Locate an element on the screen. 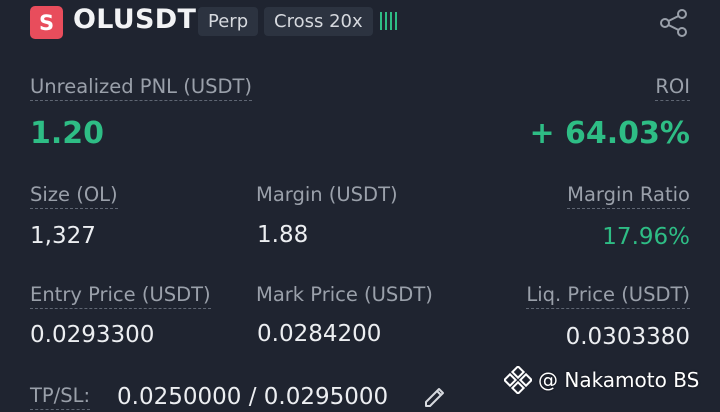  margin-ratio-value: 17.96% is located at coordinates (646, 237).